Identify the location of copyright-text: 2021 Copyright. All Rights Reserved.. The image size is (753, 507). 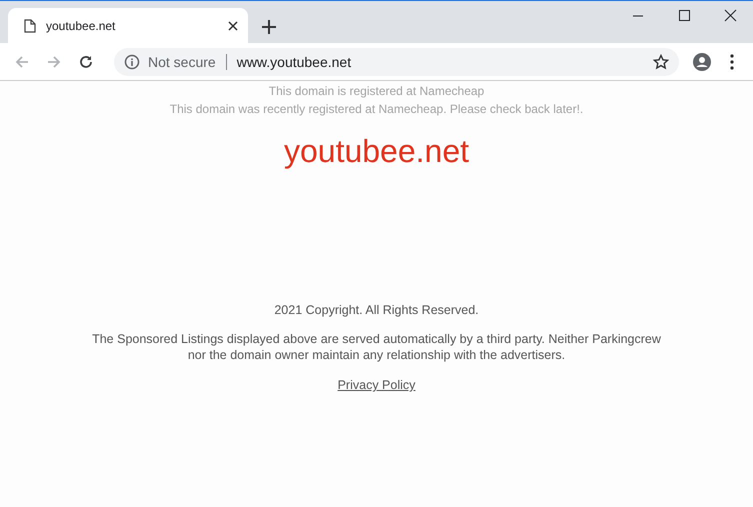
(376, 310).